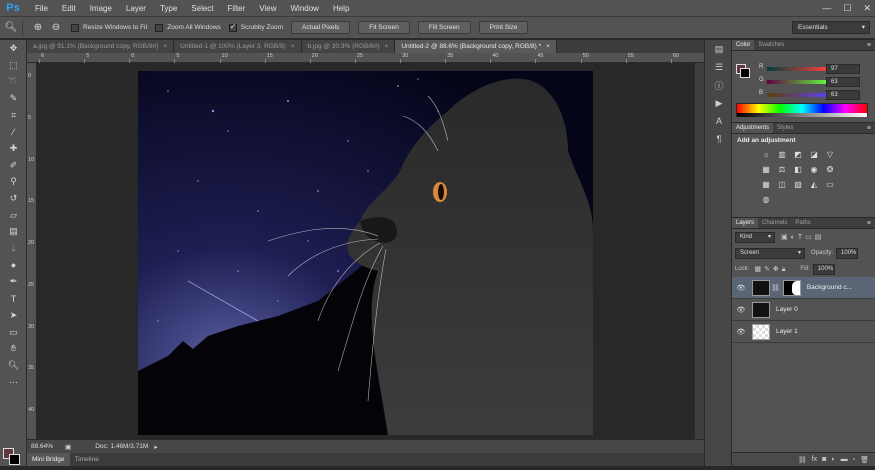 The height and width of the screenshot is (470, 875). Describe the element at coordinates (155, 447) in the screenshot. I see `status-menu-arrow-icon: ▸` at that location.